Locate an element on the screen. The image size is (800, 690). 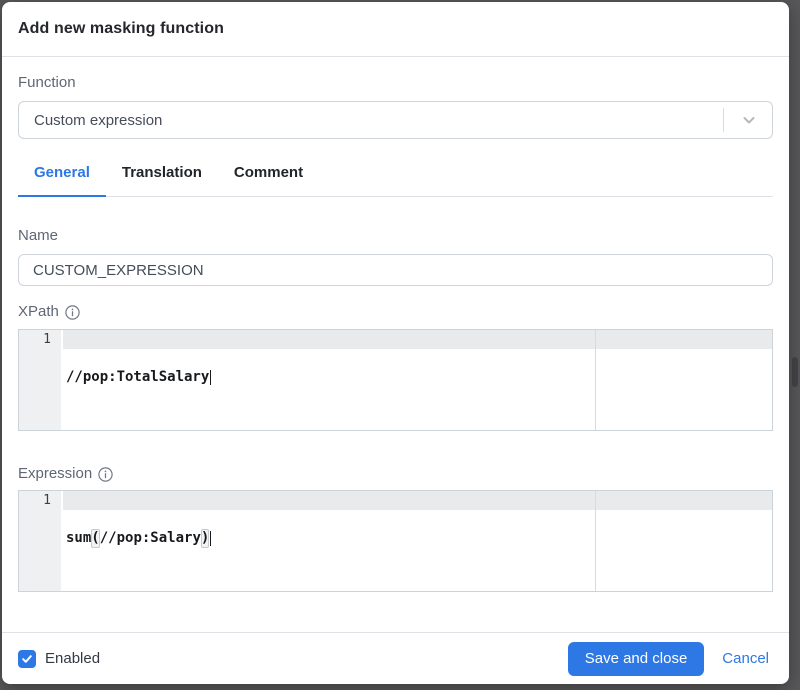
matched-bracket: ) is located at coordinates (205, 538).